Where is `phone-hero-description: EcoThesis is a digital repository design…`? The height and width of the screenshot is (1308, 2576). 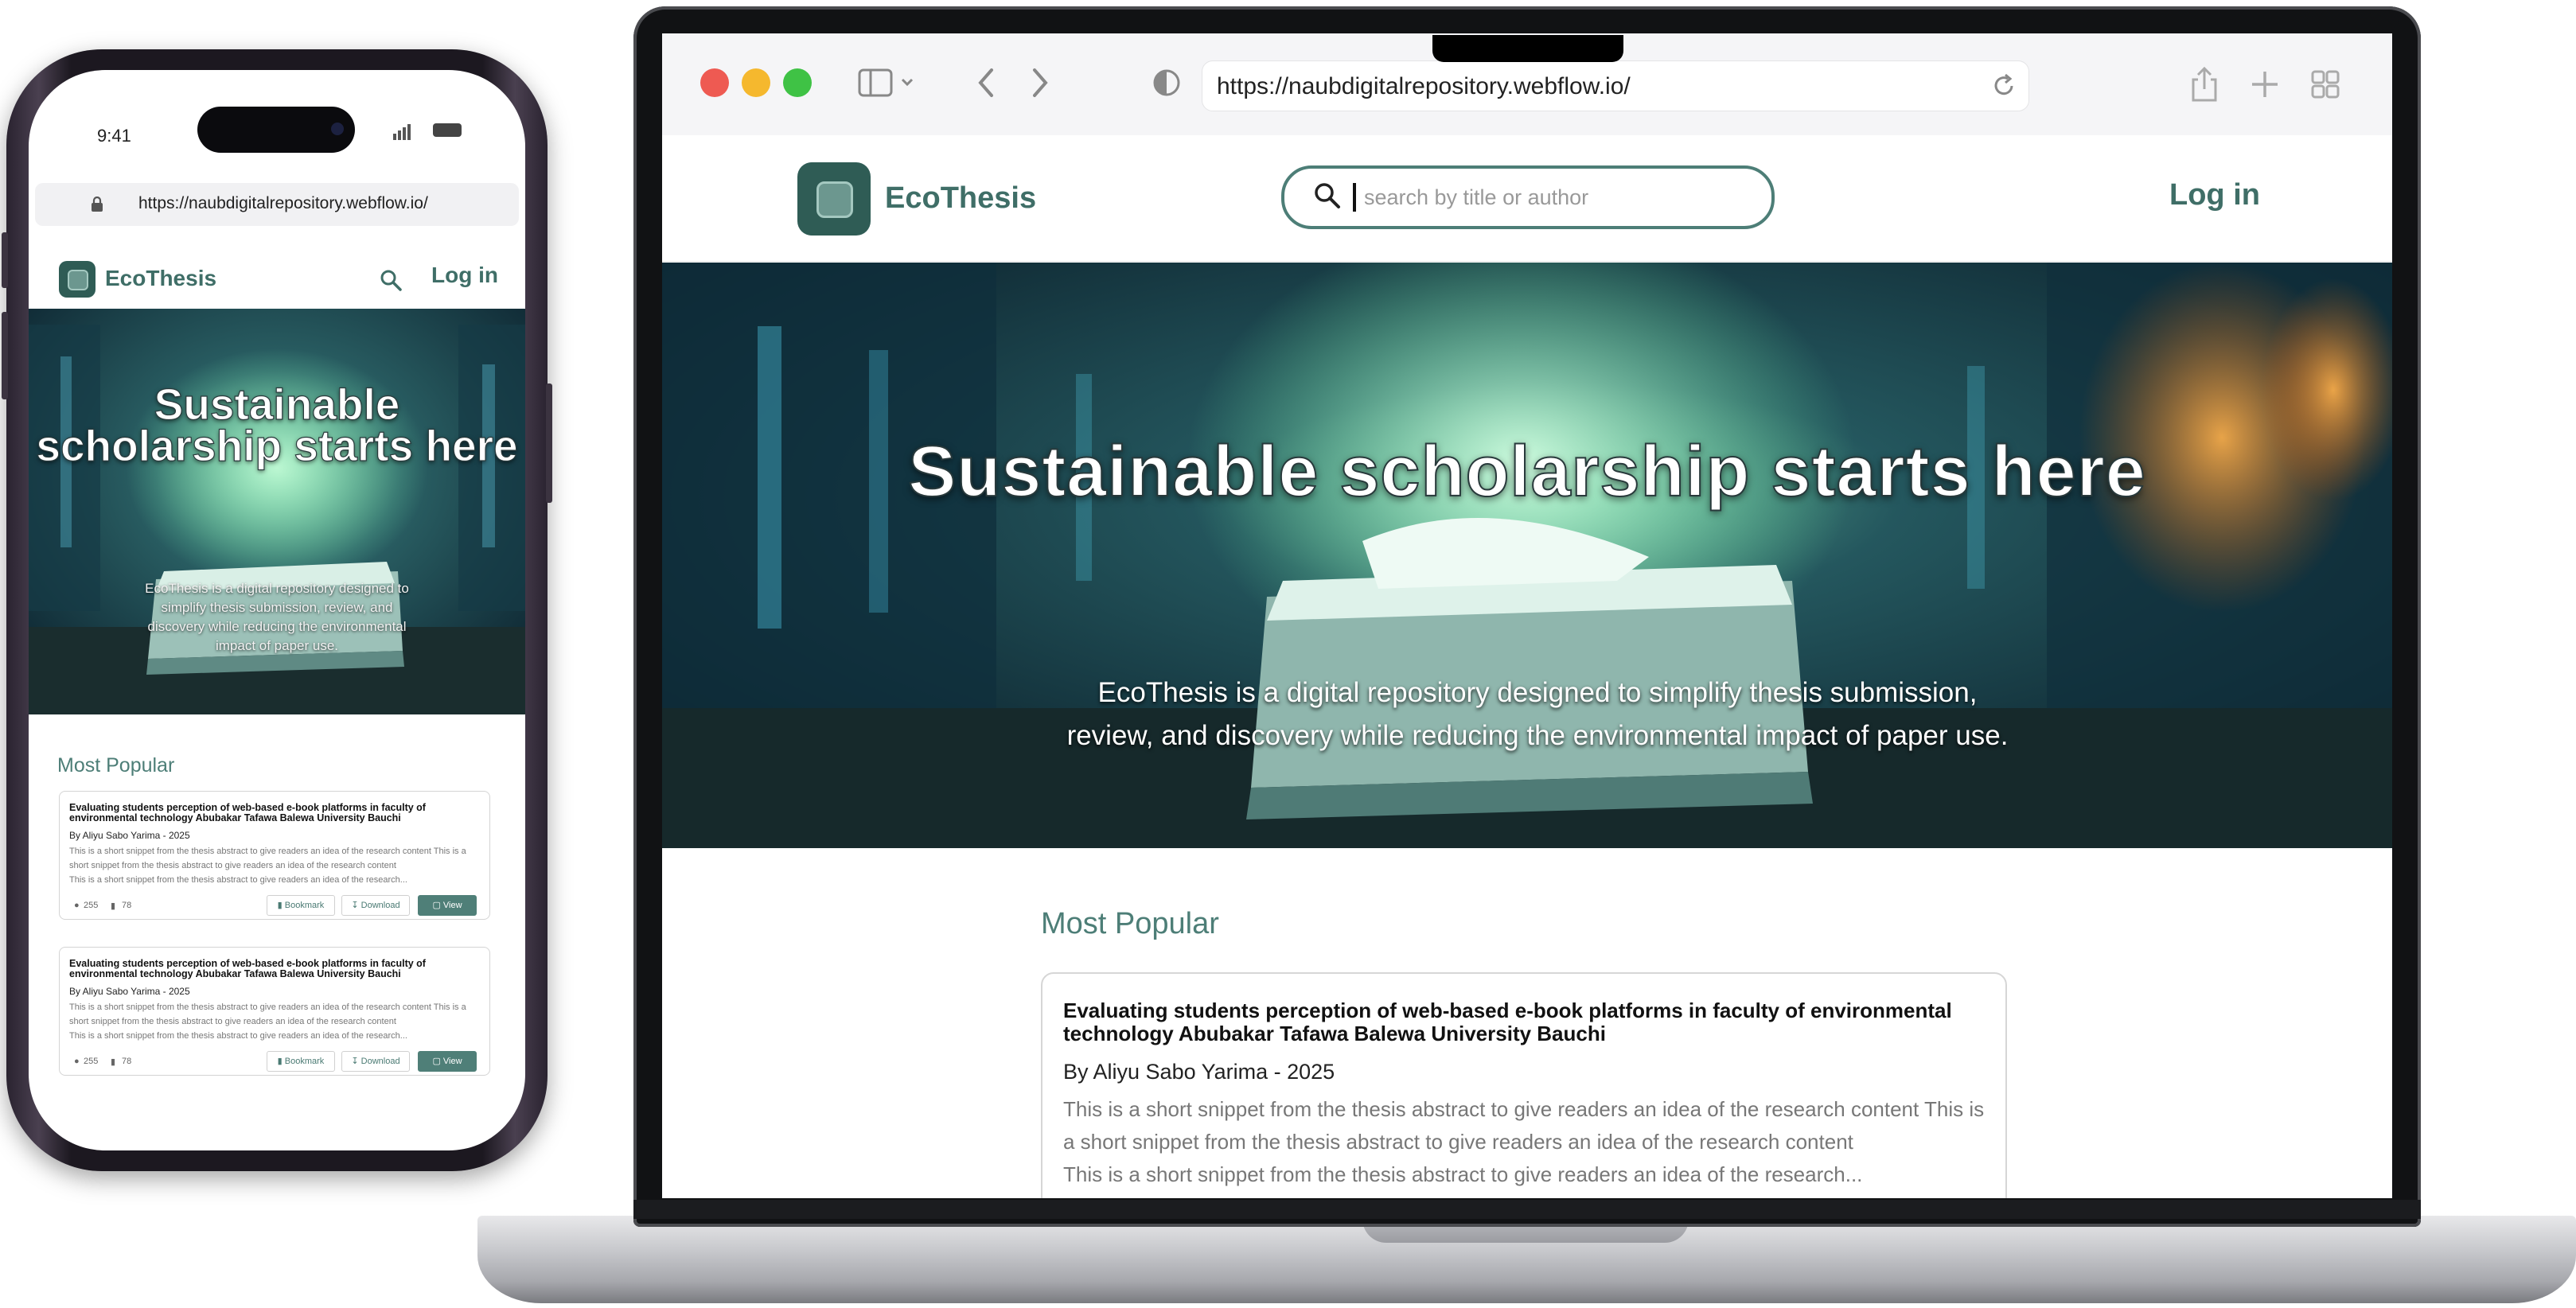
phone-hero-description: EcoThesis is a digital repository design… is located at coordinates (277, 617).